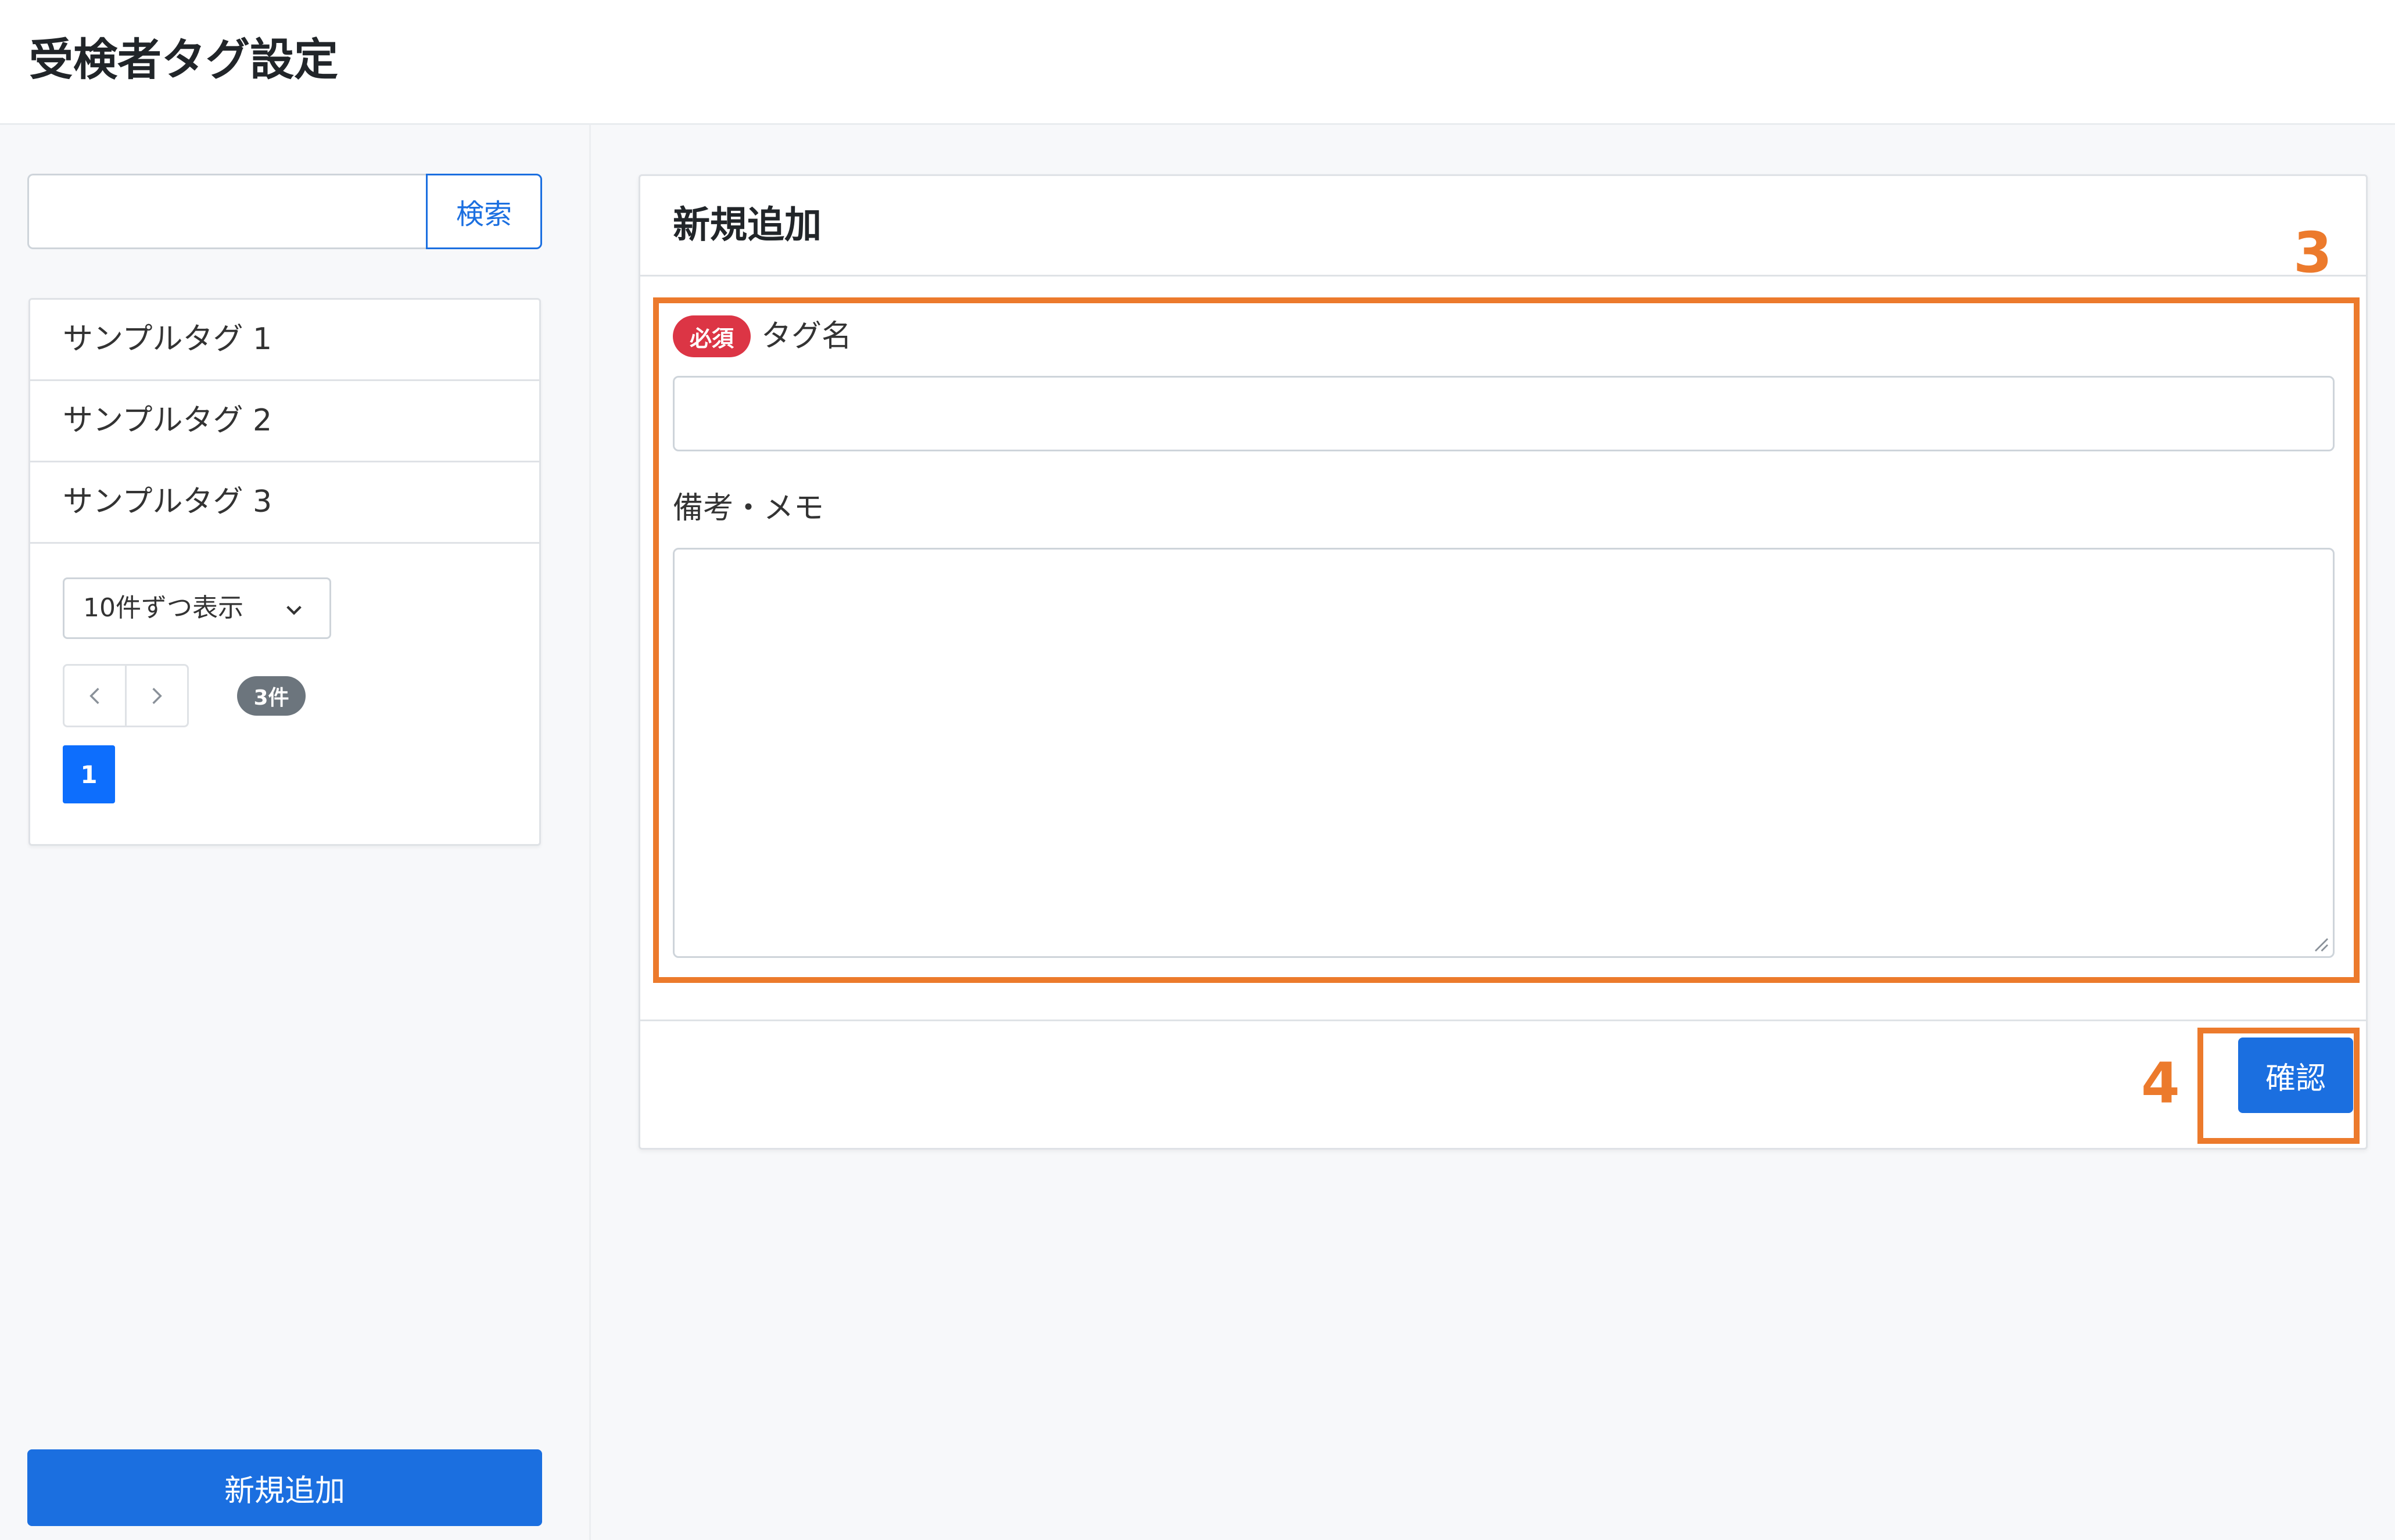 Image resolution: width=2395 pixels, height=1540 pixels. What do you see at coordinates (484, 212) in the screenshot?
I see `search-button: 検索` at bounding box center [484, 212].